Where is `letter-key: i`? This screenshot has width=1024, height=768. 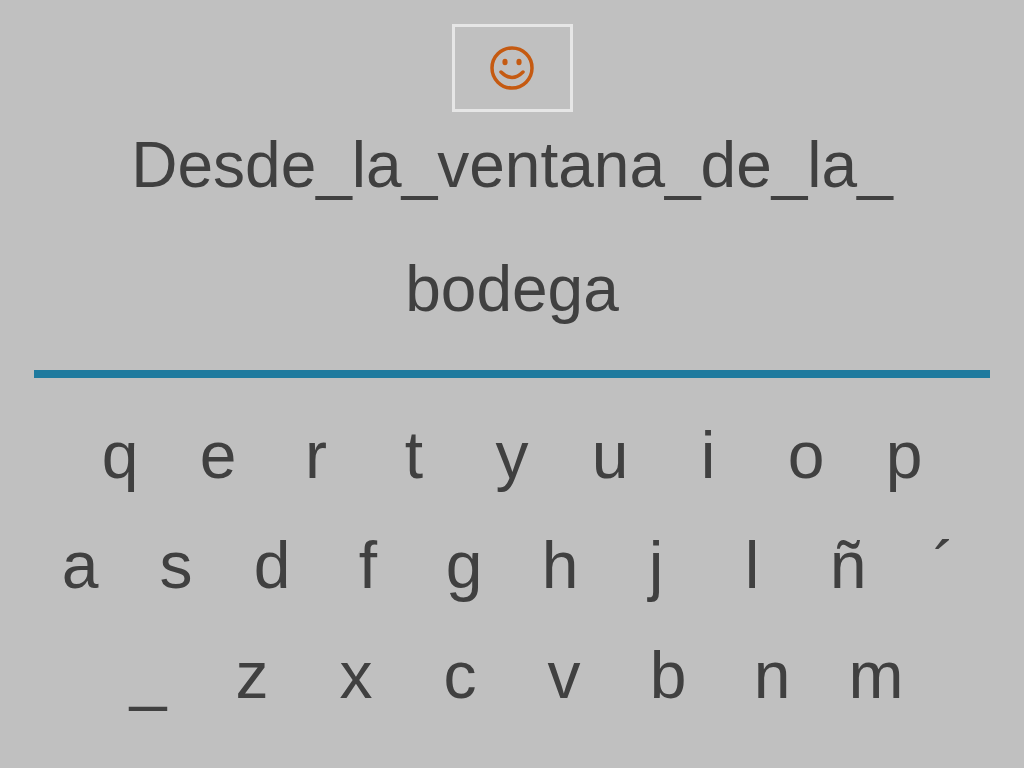 letter-key: i is located at coordinates (708, 455).